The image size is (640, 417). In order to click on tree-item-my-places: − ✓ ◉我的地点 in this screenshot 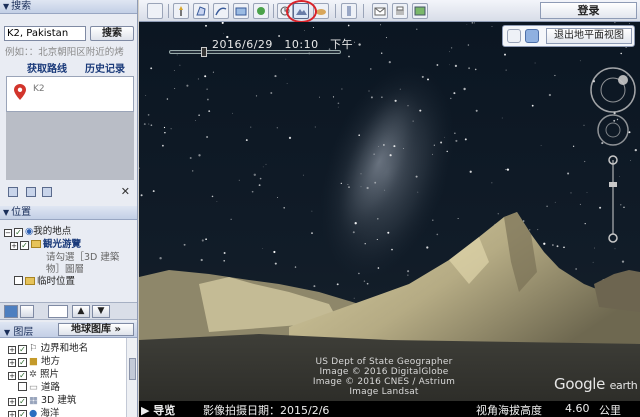, I will do `click(37, 230)`.